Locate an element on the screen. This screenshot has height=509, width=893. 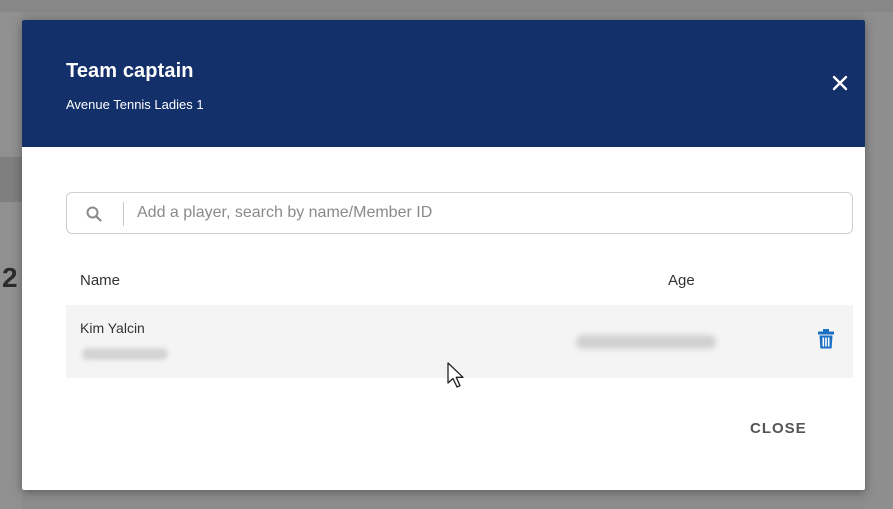
backdrop-top is located at coordinates (446, 6).